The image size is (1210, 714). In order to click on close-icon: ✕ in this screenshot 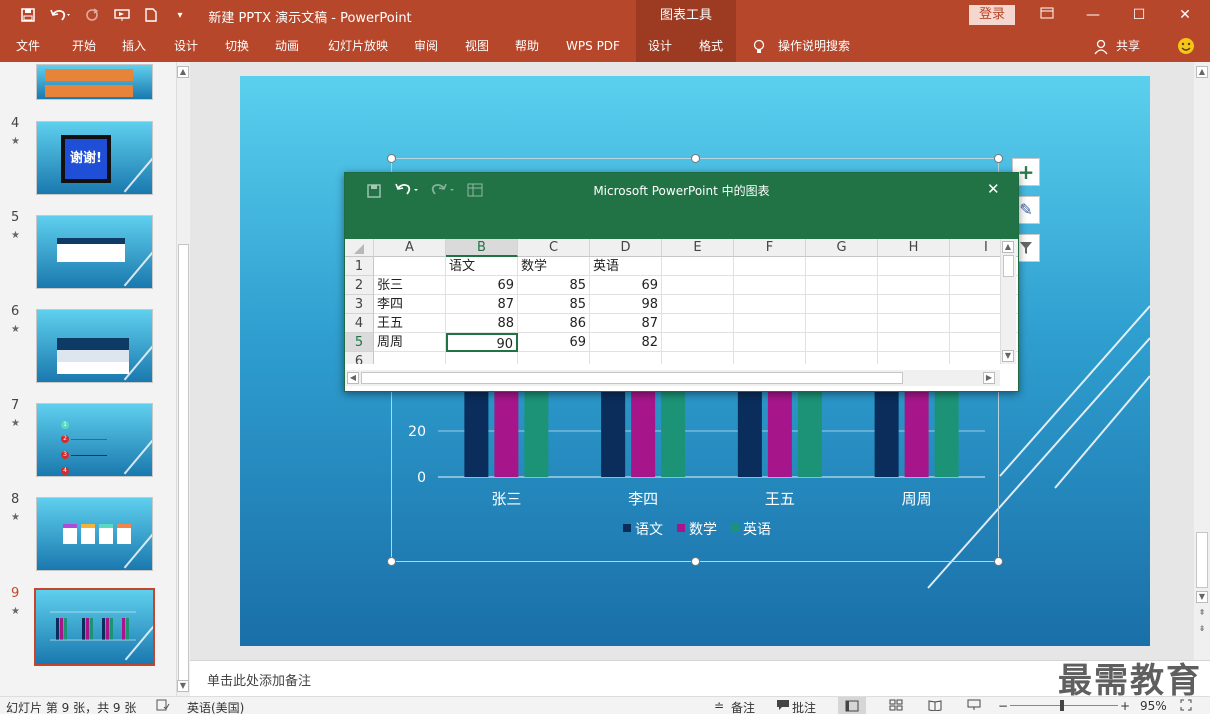, I will do `click(1185, 15)`.